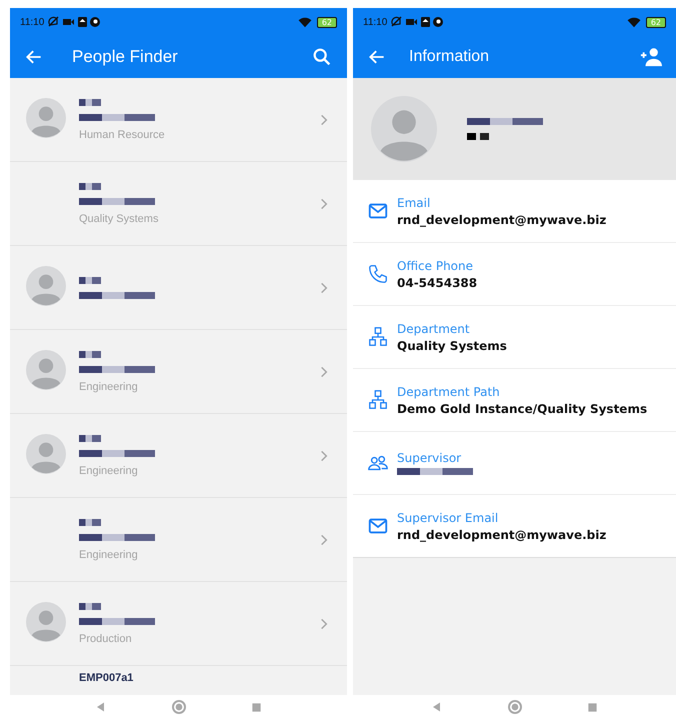  Describe the element at coordinates (106, 638) in the screenshot. I see `department-text: Production` at that location.